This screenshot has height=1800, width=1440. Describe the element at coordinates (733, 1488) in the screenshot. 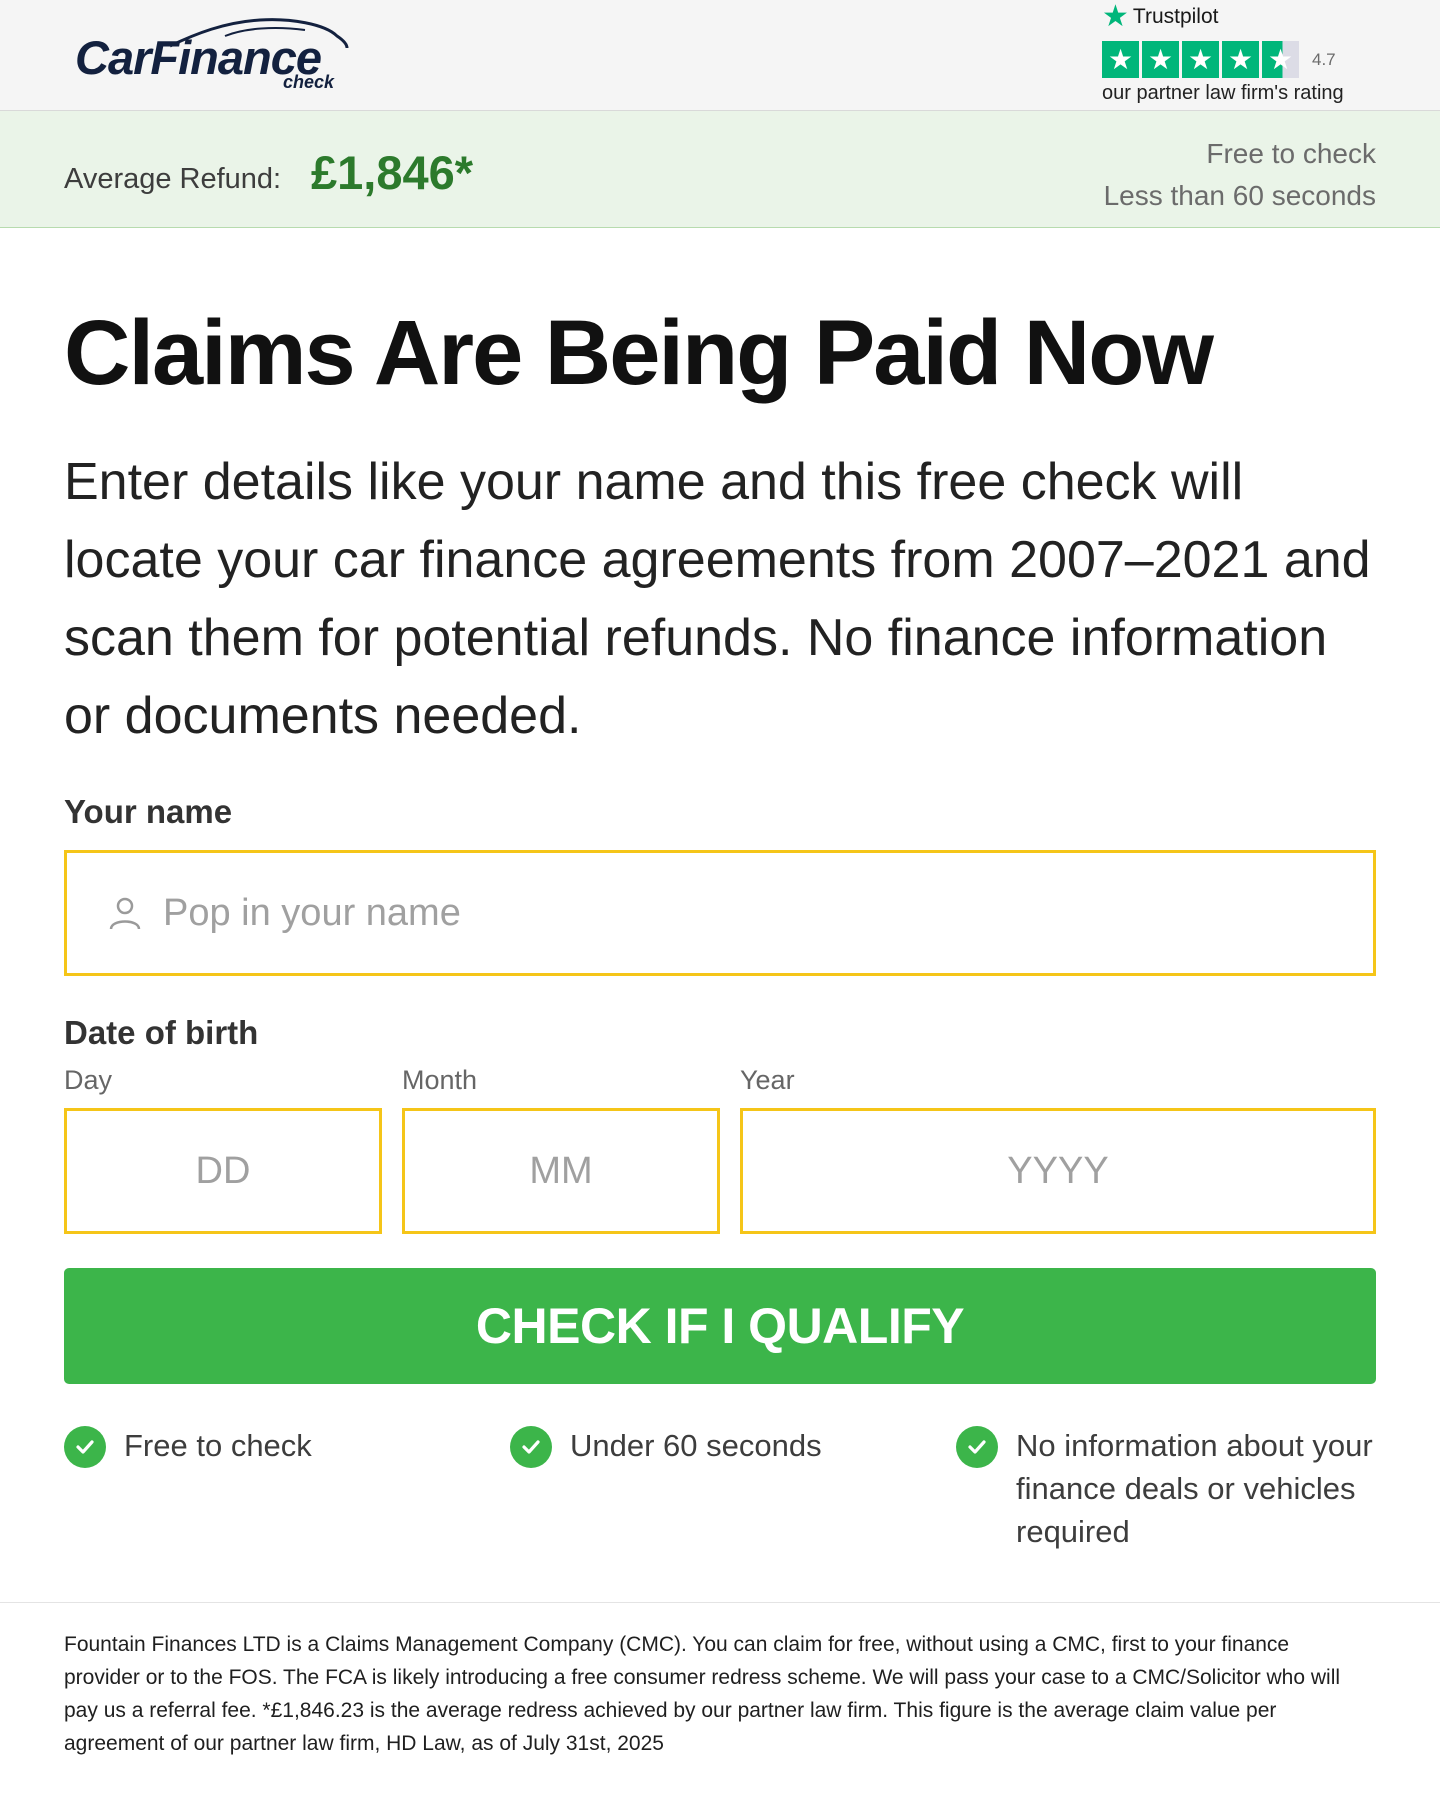

I see `benefit-item: Under 60 seconds` at that location.